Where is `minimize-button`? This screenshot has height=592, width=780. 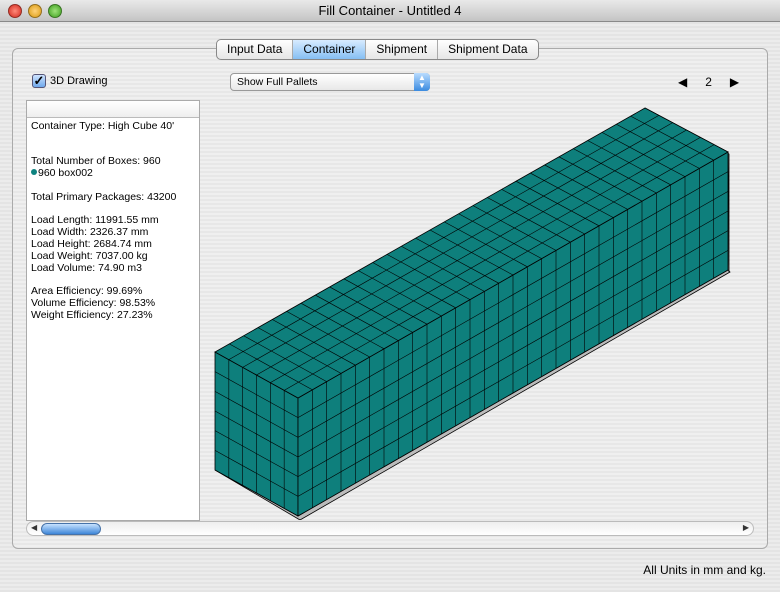
minimize-button is located at coordinates (35, 11).